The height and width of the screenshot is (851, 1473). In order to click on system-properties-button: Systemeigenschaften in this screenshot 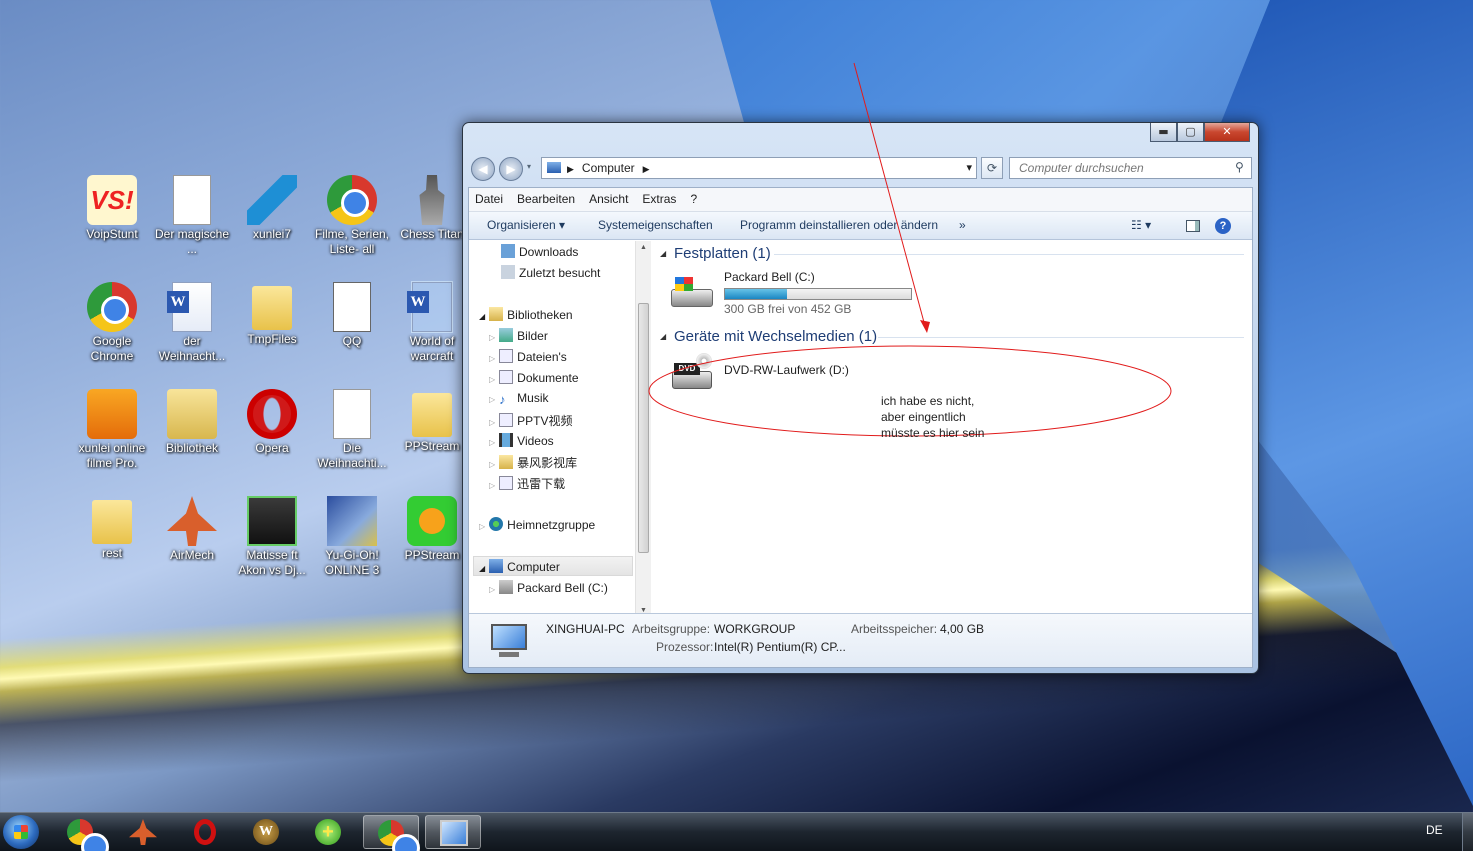, I will do `click(655, 225)`.